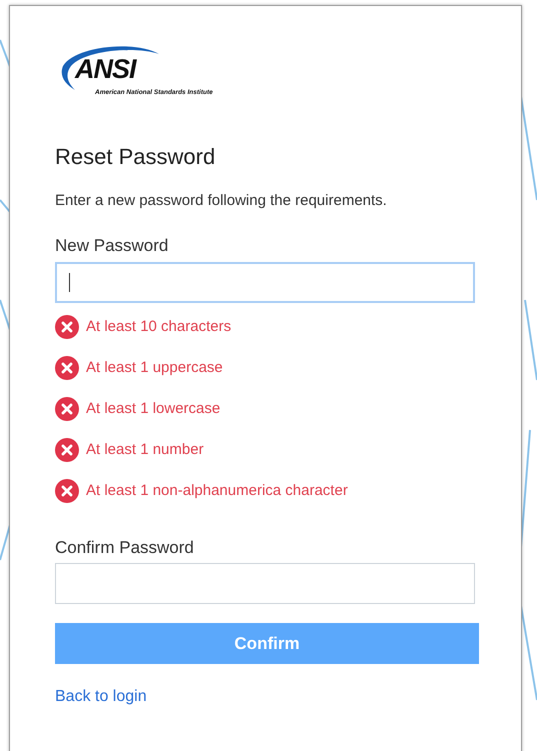 The image size is (537, 751). Describe the element at coordinates (101, 697) in the screenshot. I see `back-to-login-link: Back to login` at that location.